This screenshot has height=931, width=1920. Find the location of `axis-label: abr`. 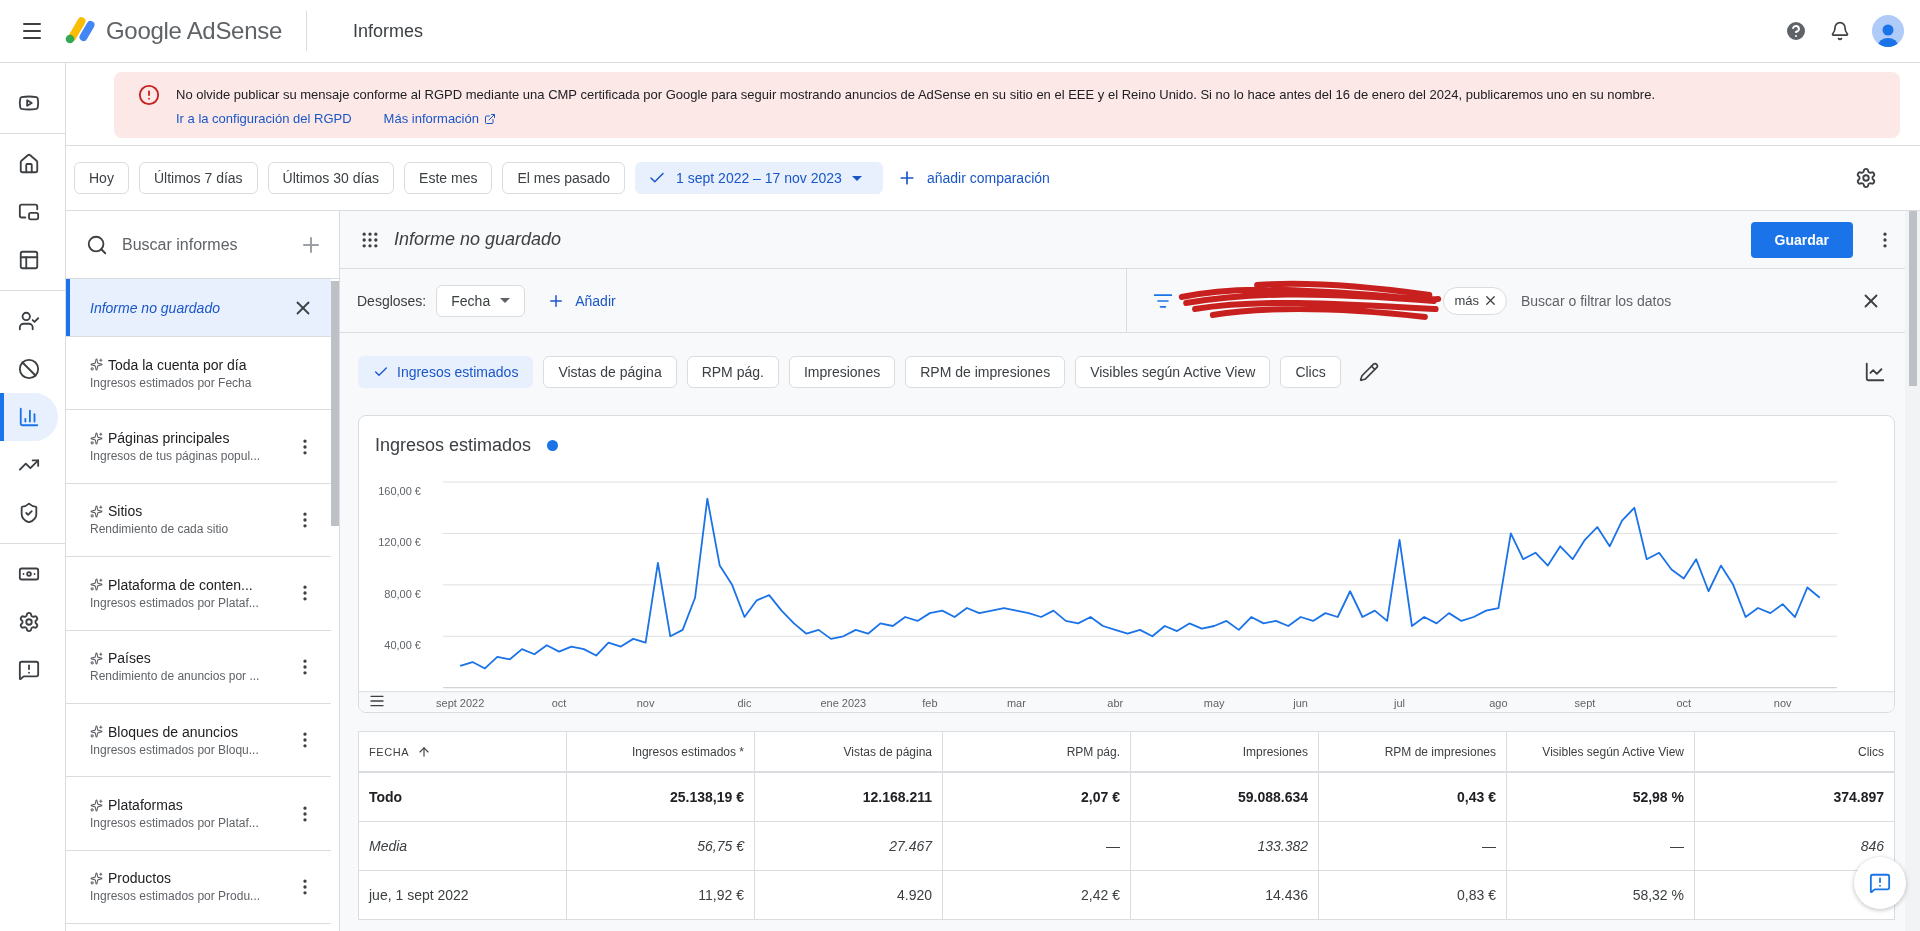

axis-label: abr is located at coordinates (1115, 702).